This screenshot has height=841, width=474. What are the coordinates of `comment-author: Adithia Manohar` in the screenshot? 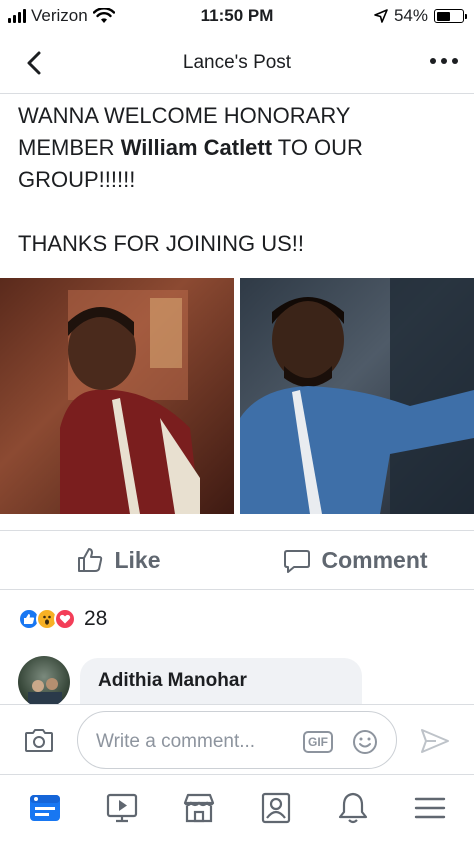 It's located at (221, 681).